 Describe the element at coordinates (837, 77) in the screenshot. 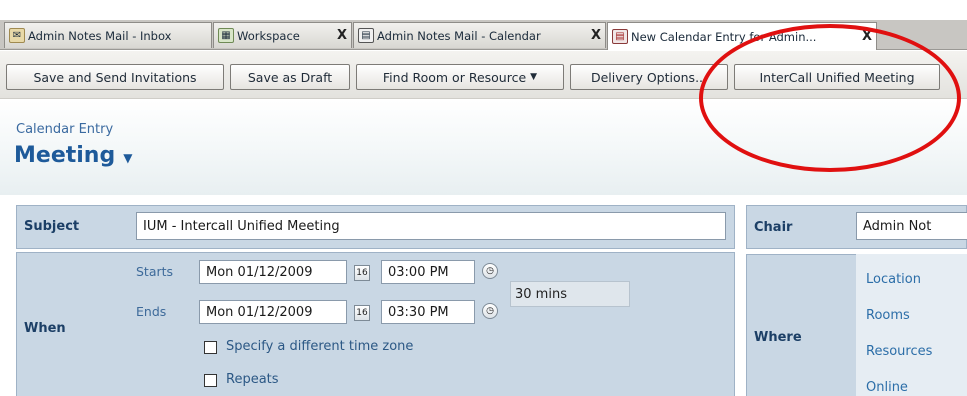

I see `intercall-unified-meeting-button: InterCall Unified Meeting` at that location.